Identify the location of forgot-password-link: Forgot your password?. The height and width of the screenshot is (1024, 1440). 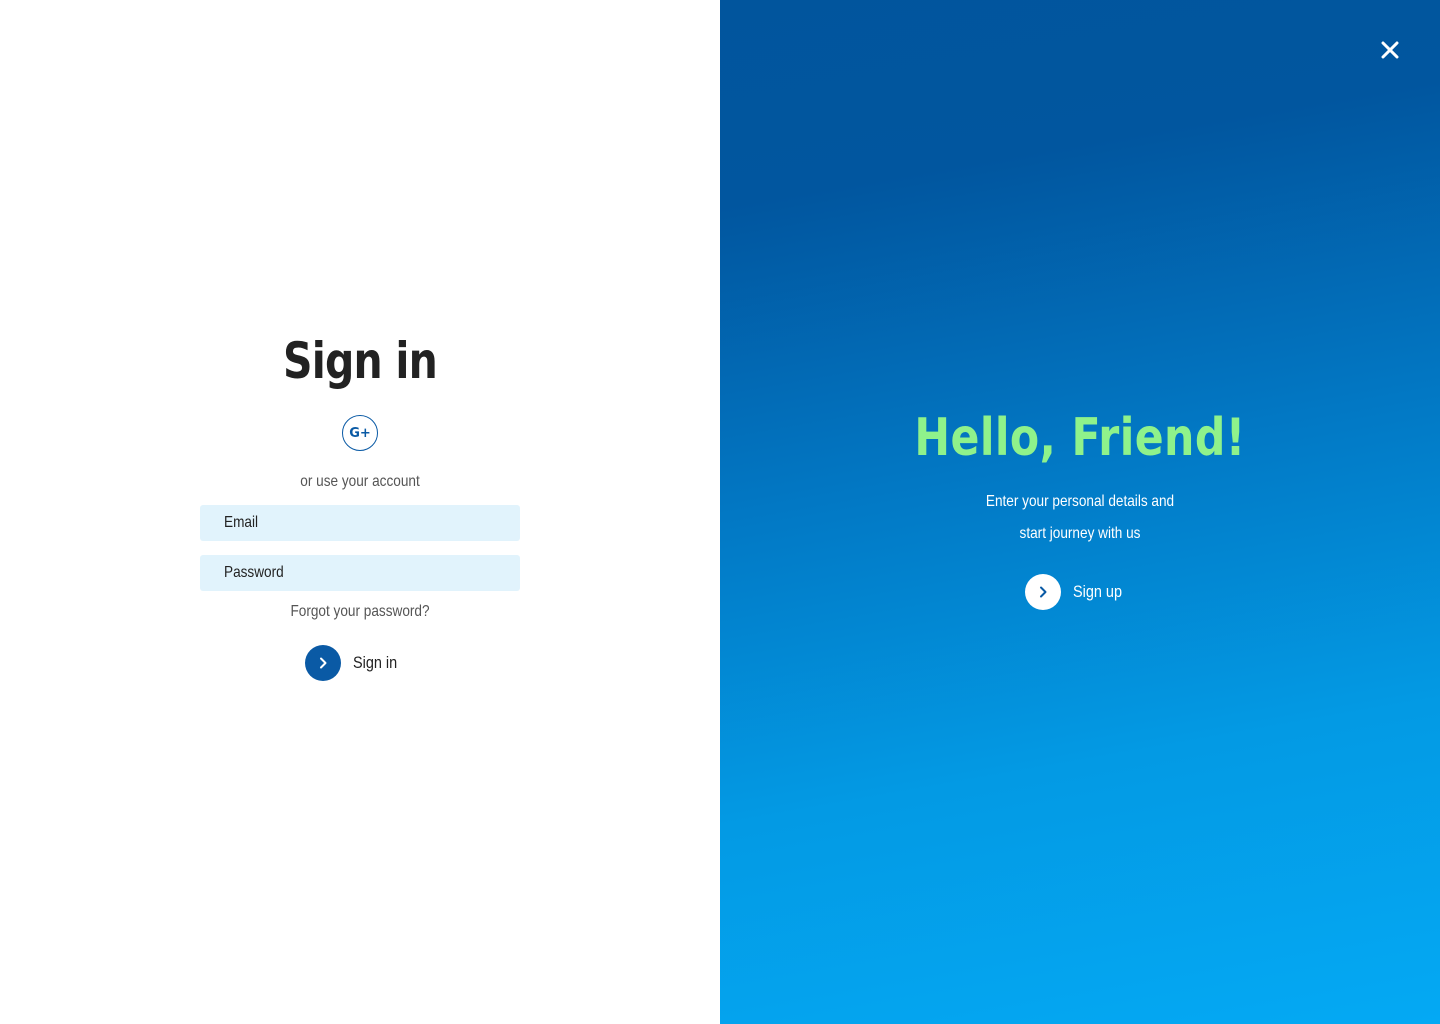
(360, 612).